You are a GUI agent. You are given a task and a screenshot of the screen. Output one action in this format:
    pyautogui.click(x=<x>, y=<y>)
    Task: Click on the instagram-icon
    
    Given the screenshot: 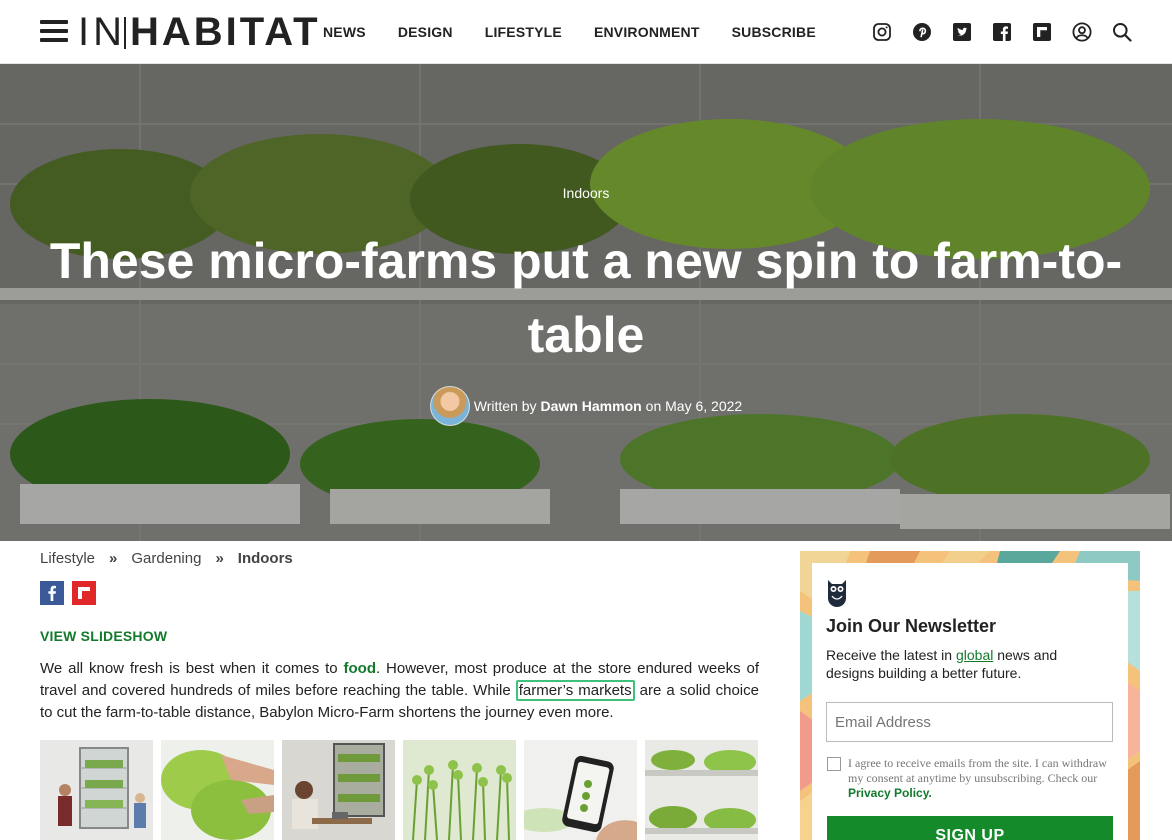 What is the action you would take?
    pyautogui.click(x=882, y=32)
    